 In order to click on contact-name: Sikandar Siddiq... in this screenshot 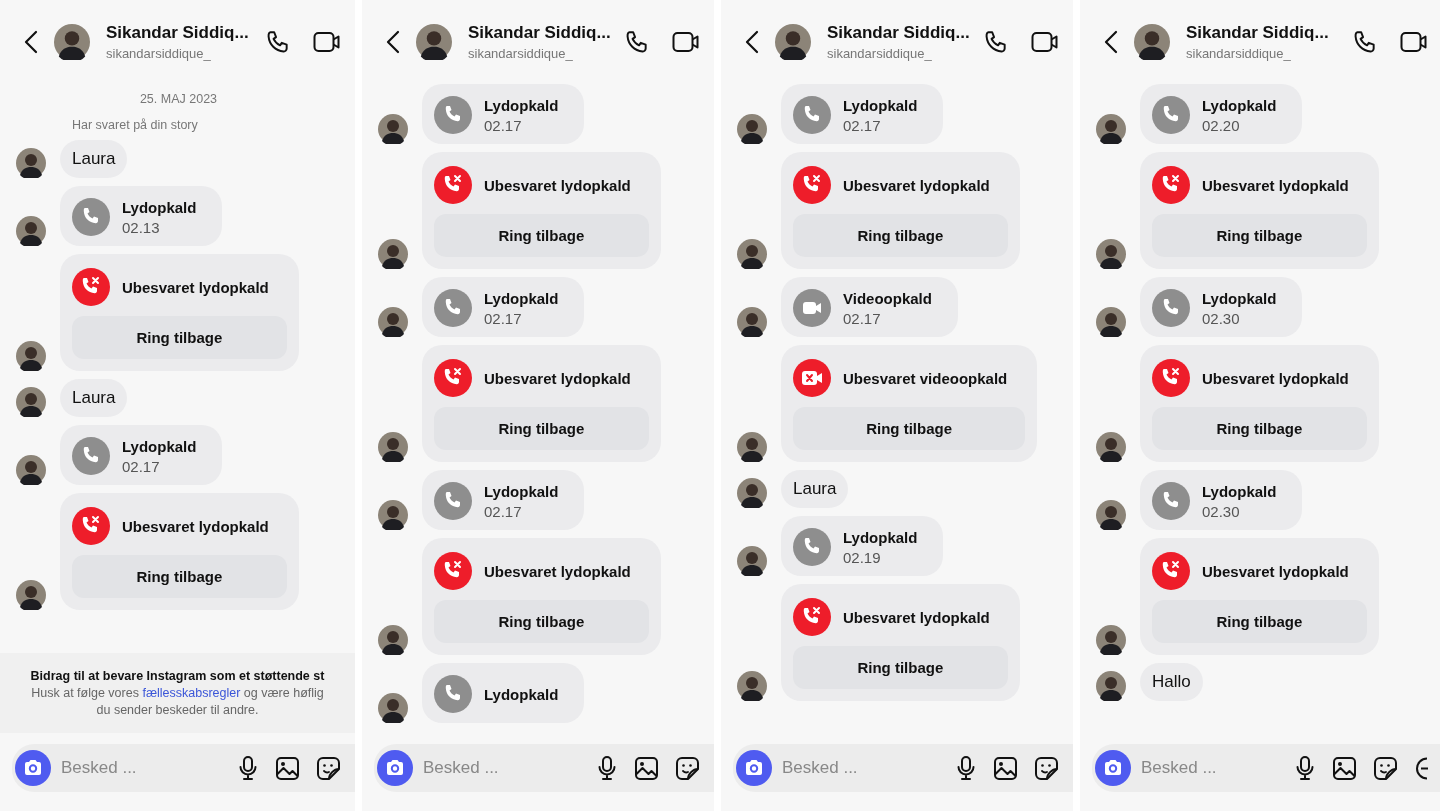, I will do `click(1258, 33)`.